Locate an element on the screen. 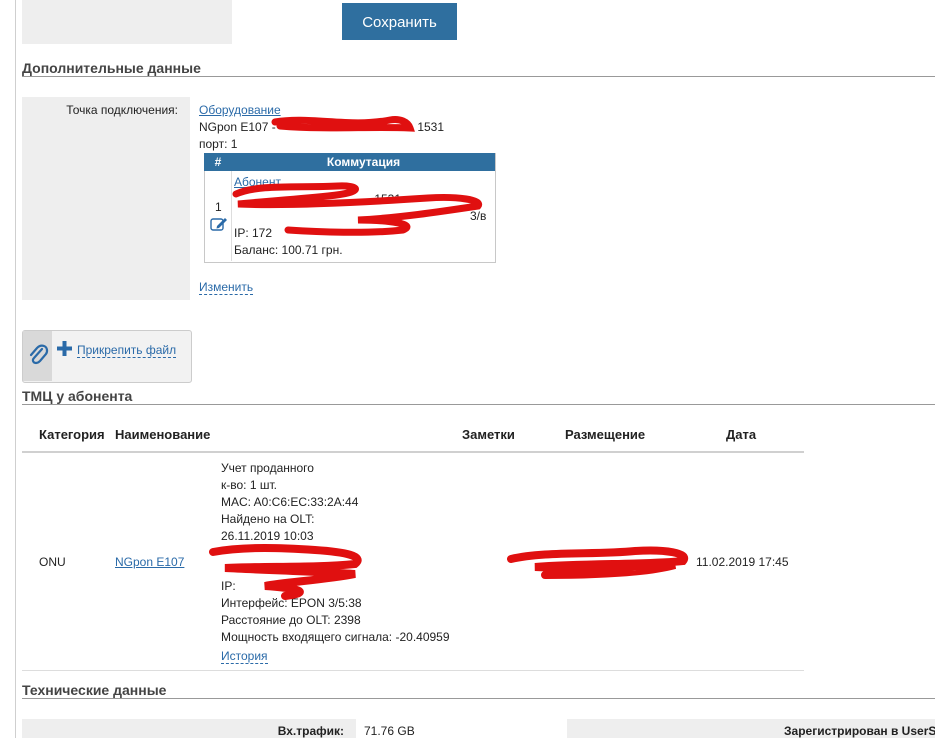  commutation-header: # Коммутация is located at coordinates (349, 162).